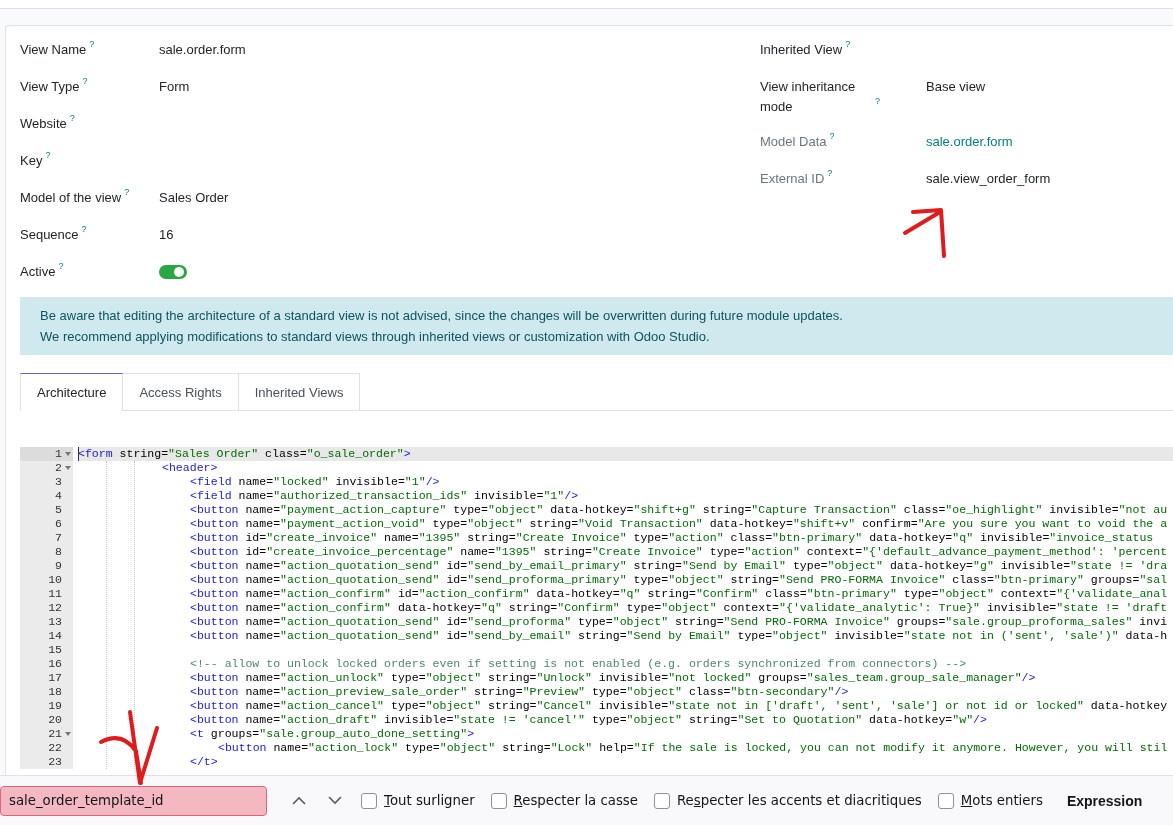  Describe the element at coordinates (793, 142) in the screenshot. I see `field-label: Model Data` at that location.